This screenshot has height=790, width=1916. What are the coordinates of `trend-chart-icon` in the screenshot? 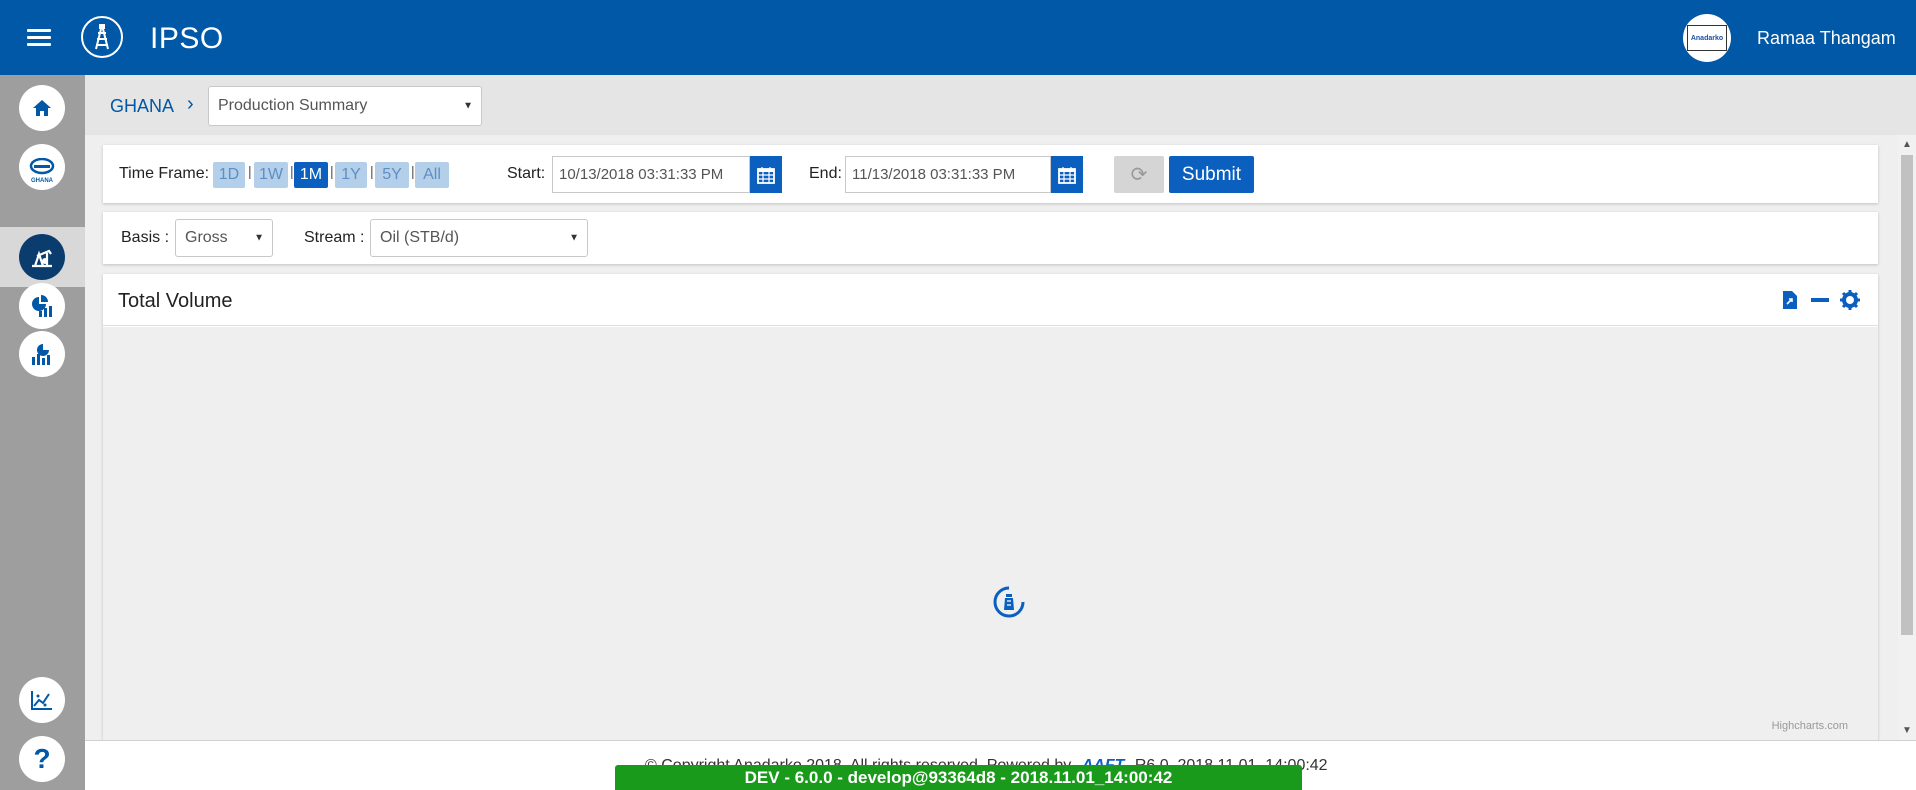 It's located at (41, 700).